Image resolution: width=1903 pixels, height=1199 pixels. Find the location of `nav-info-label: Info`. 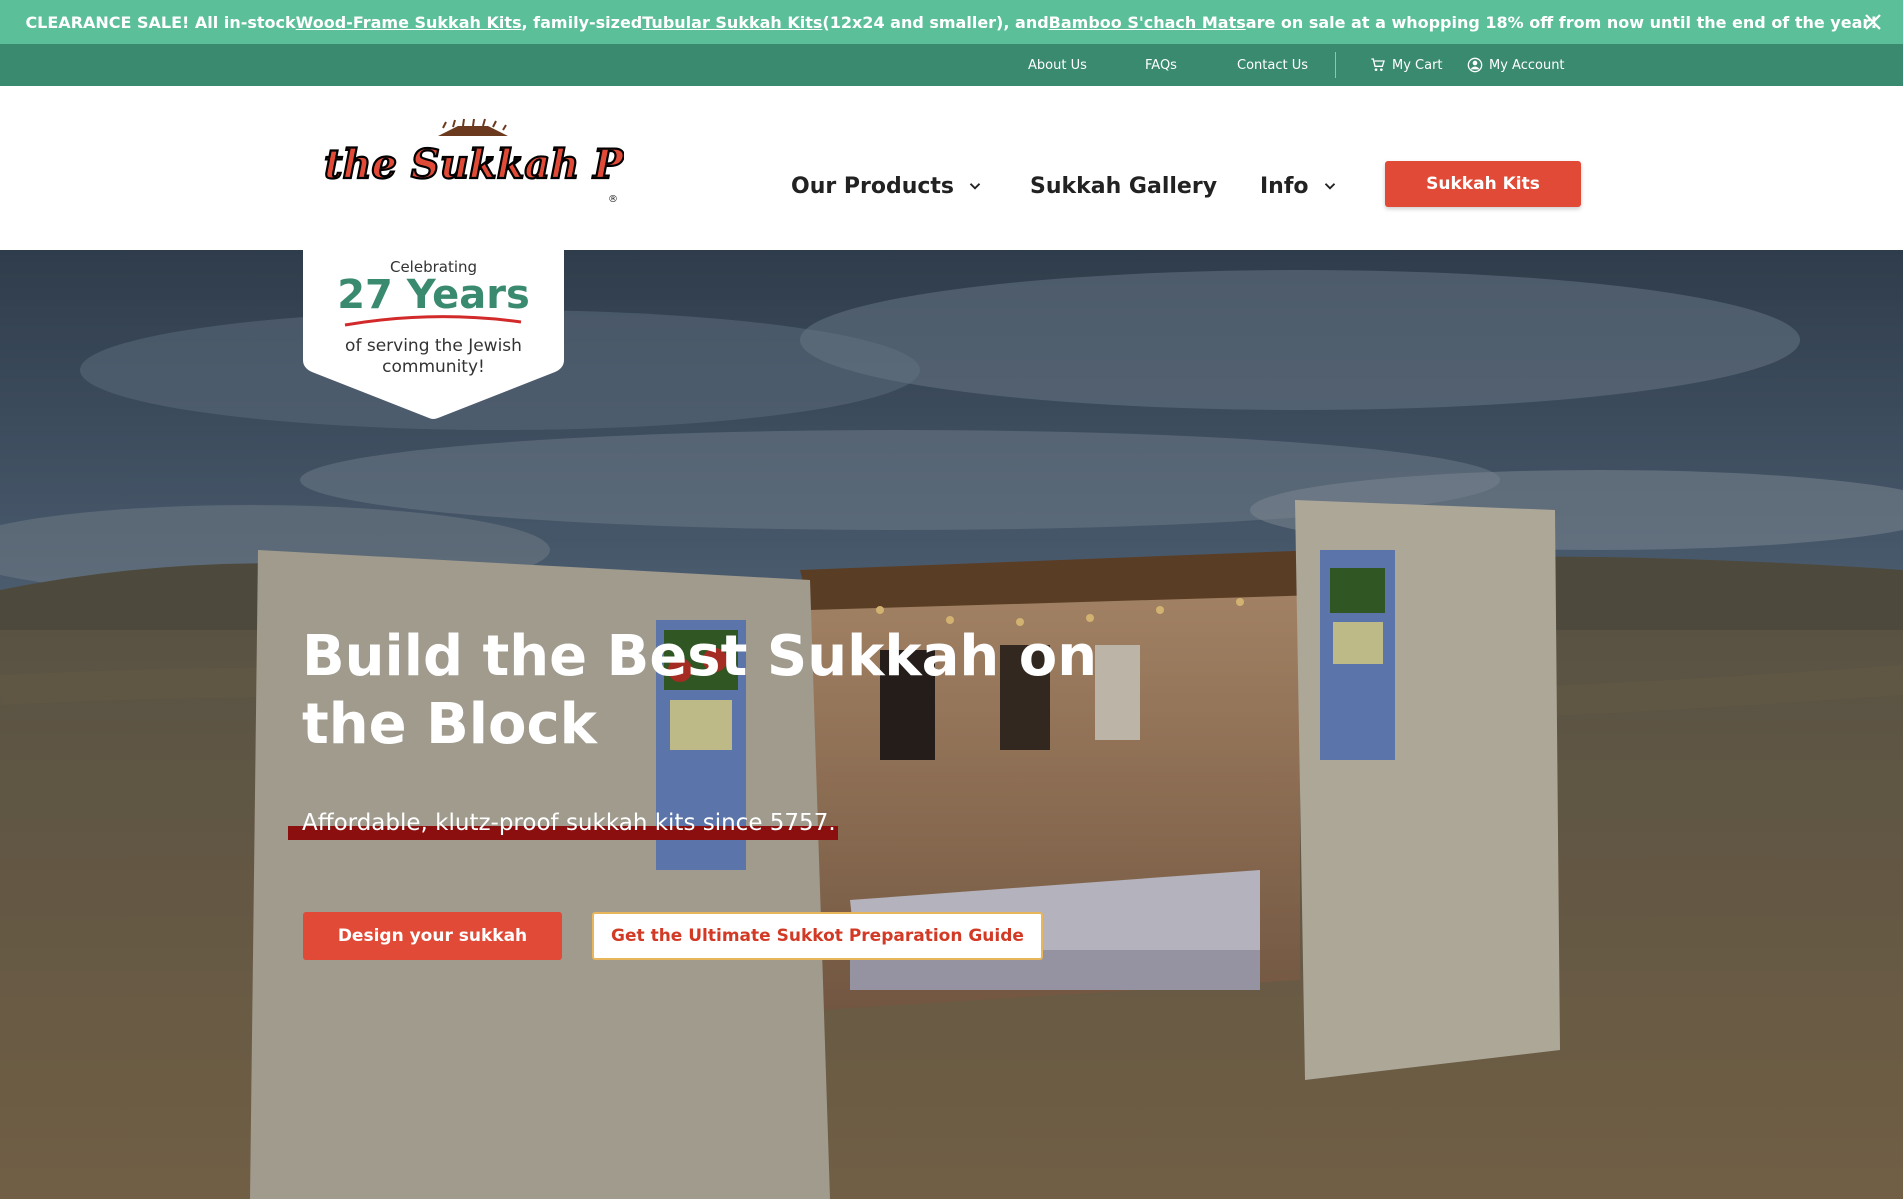

nav-info-label: Info is located at coordinates (1284, 186).